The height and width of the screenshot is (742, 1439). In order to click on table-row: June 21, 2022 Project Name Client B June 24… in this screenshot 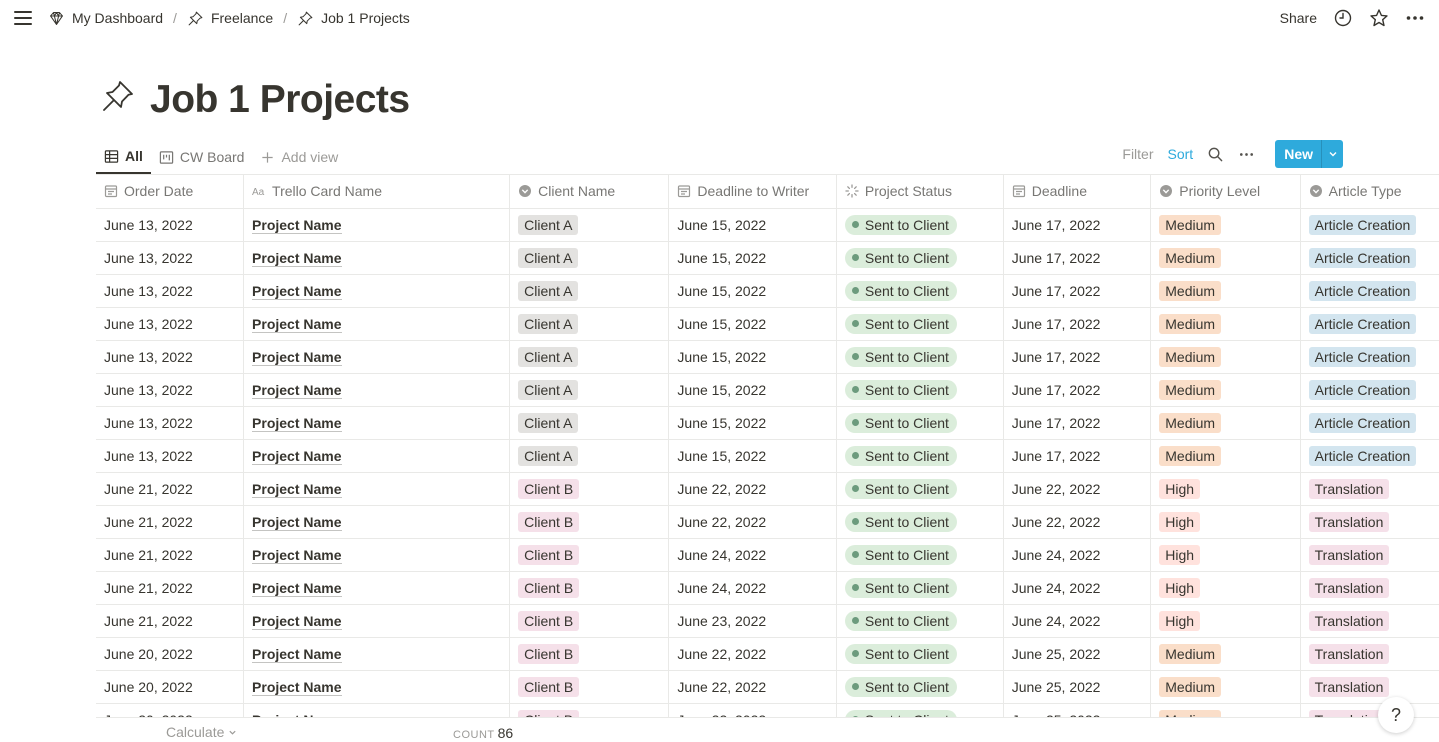, I will do `click(767, 555)`.